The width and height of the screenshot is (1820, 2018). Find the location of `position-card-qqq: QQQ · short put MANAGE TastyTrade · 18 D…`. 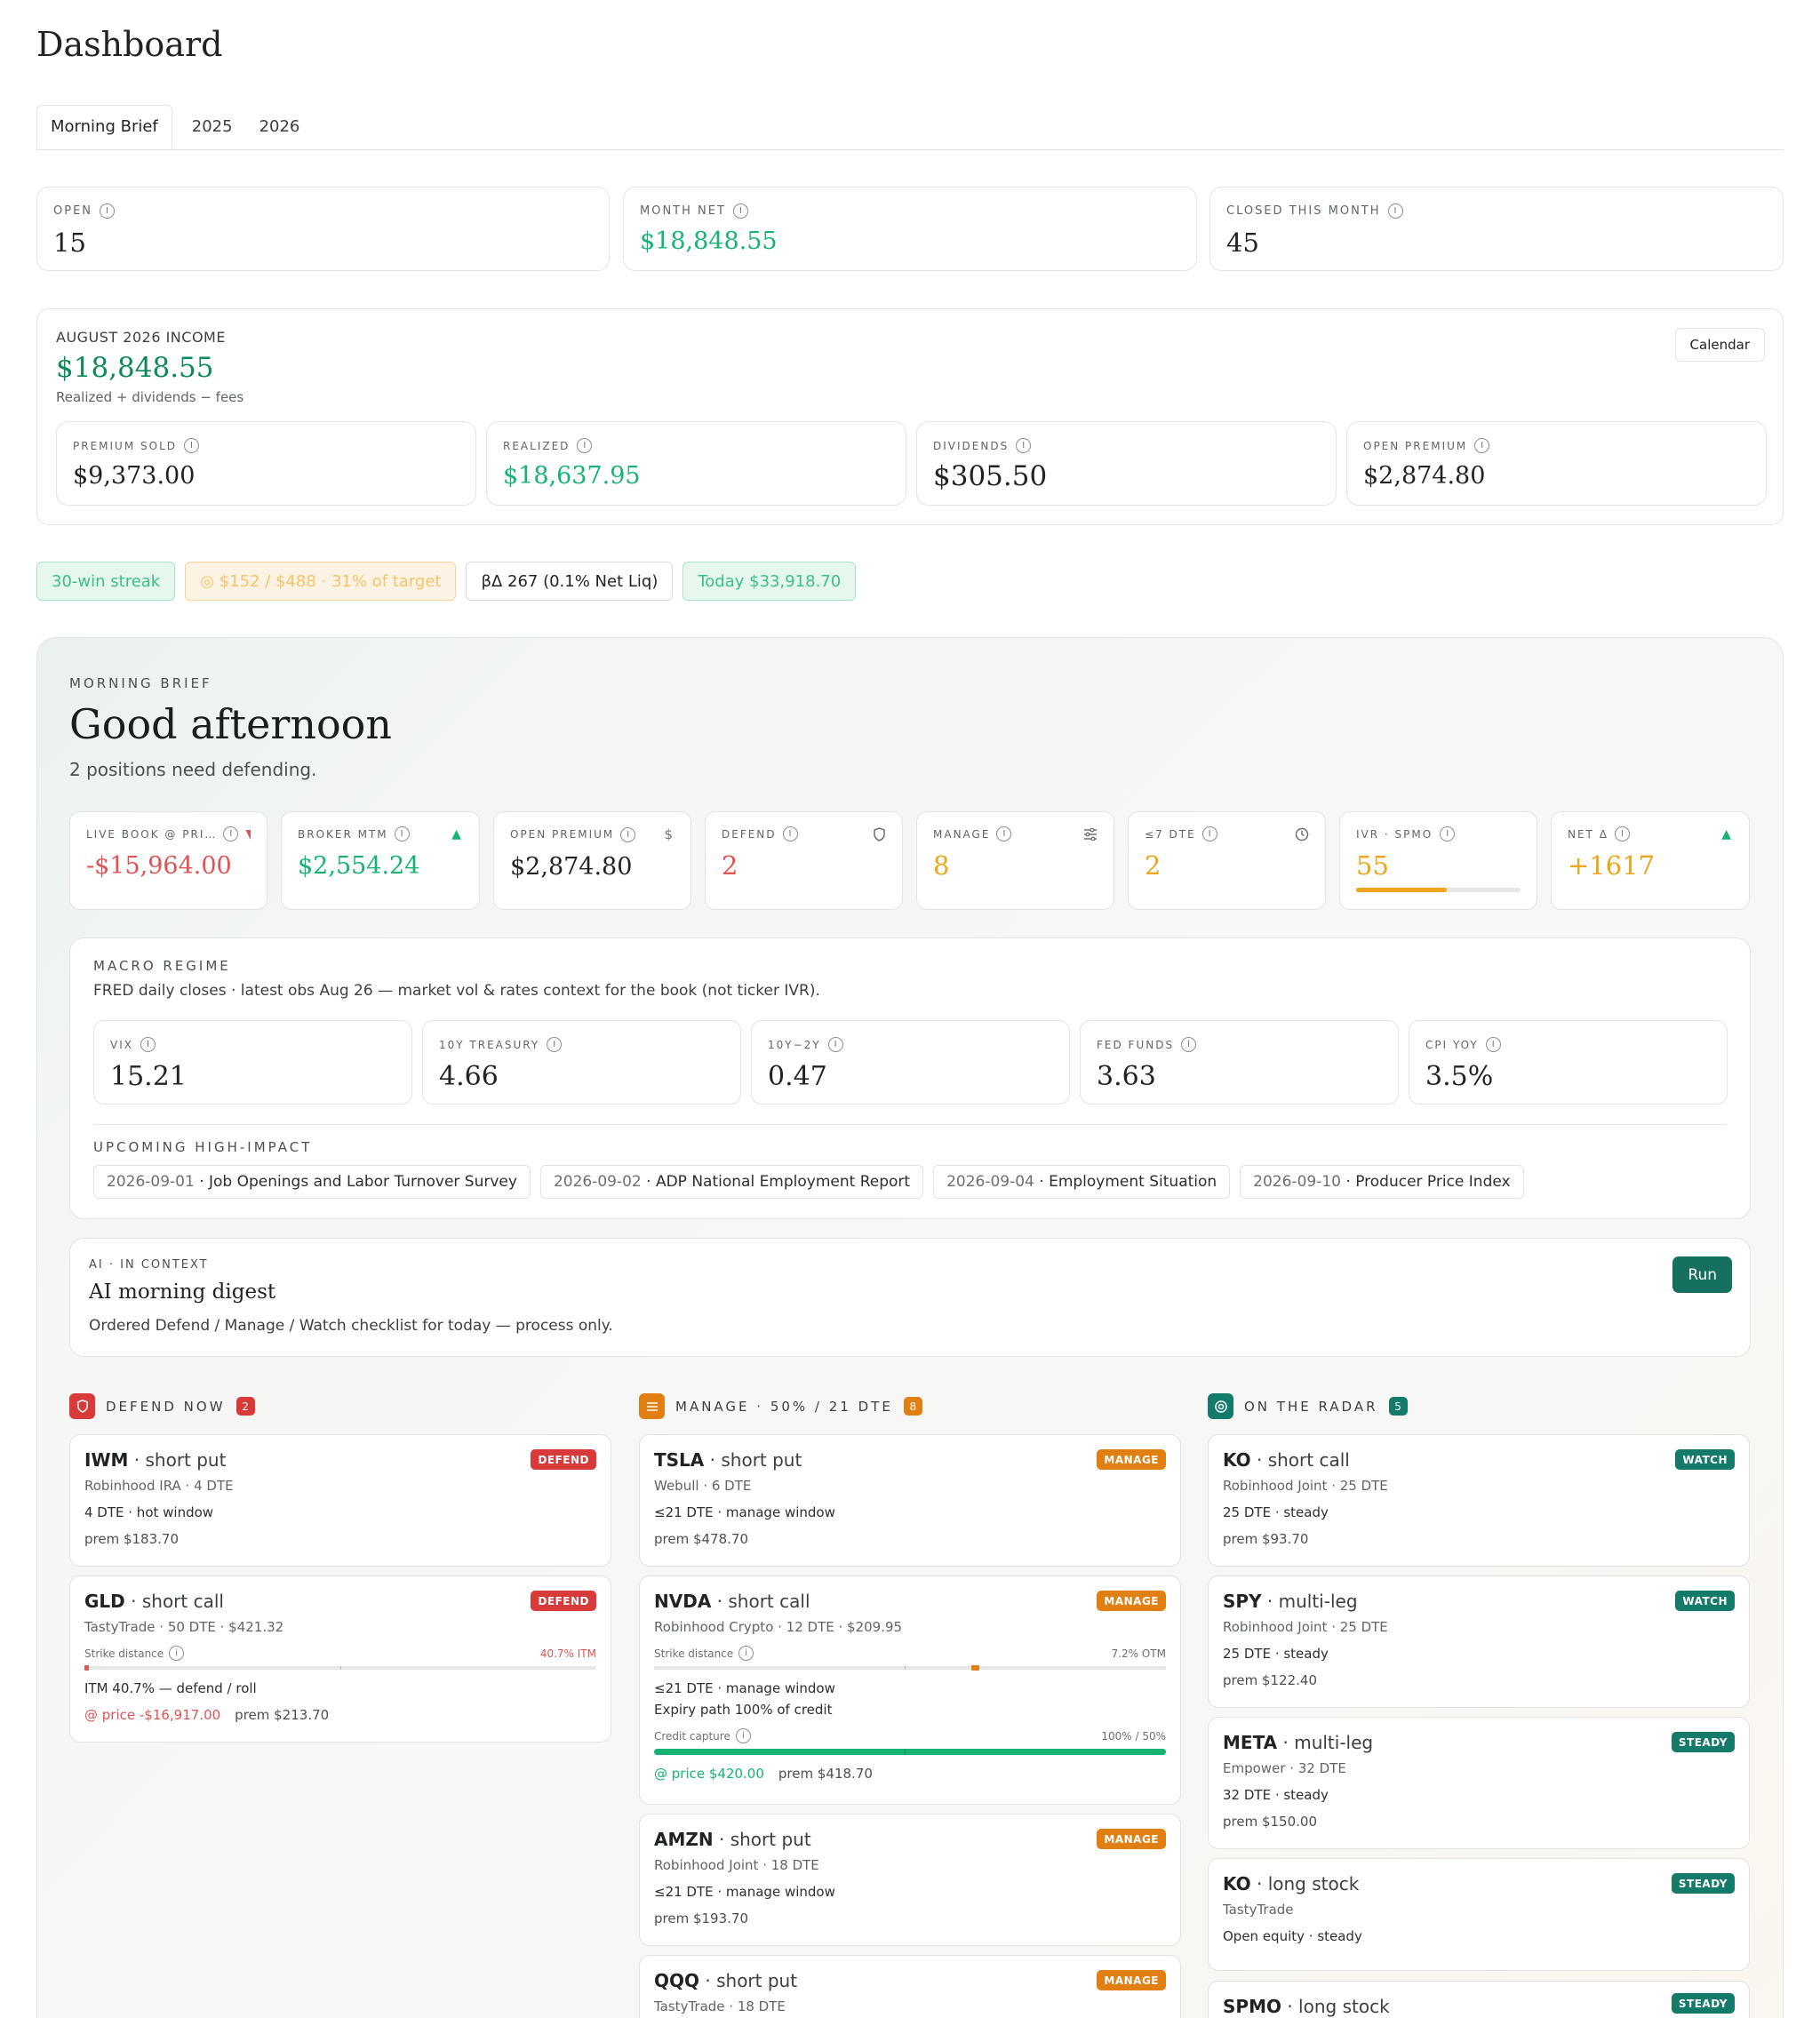

position-card-qqq: QQQ · short put MANAGE TastyTrade · 18 D… is located at coordinates (910, 1986).